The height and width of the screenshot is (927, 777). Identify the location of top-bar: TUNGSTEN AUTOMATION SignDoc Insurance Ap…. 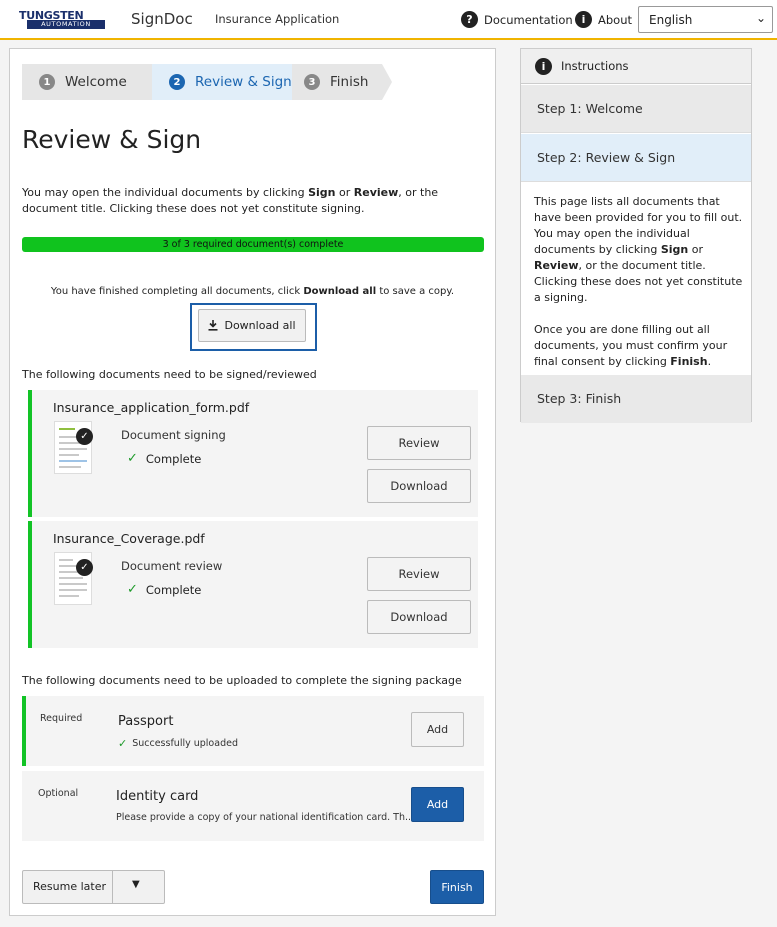
(388, 20).